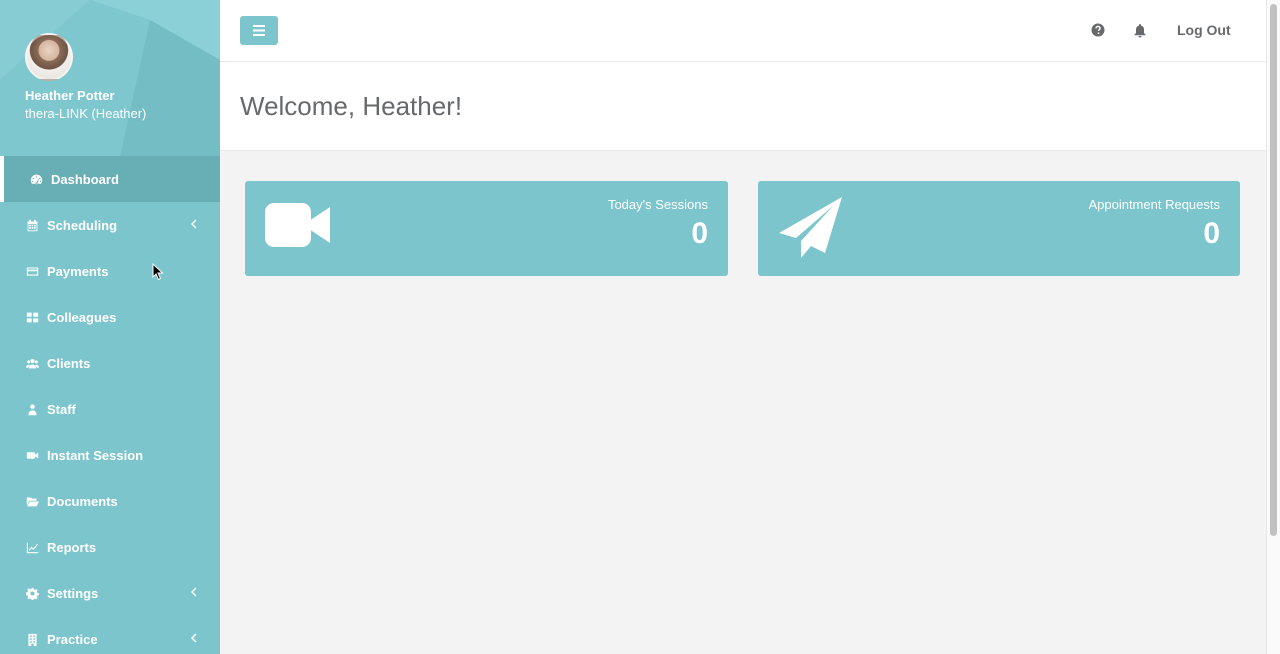 The image size is (1280, 654). Describe the element at coordinates (82, 501) in the screenshot. I see `sidebar-item-label: Documents` at that location.